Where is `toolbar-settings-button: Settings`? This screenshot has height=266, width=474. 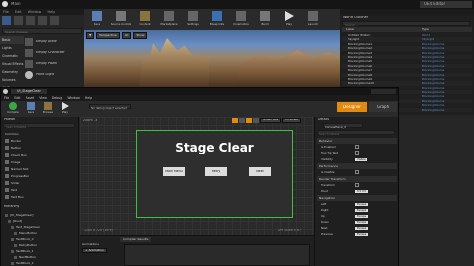
toolbar-settings-button: Settings is located at coordinates (193, 19).